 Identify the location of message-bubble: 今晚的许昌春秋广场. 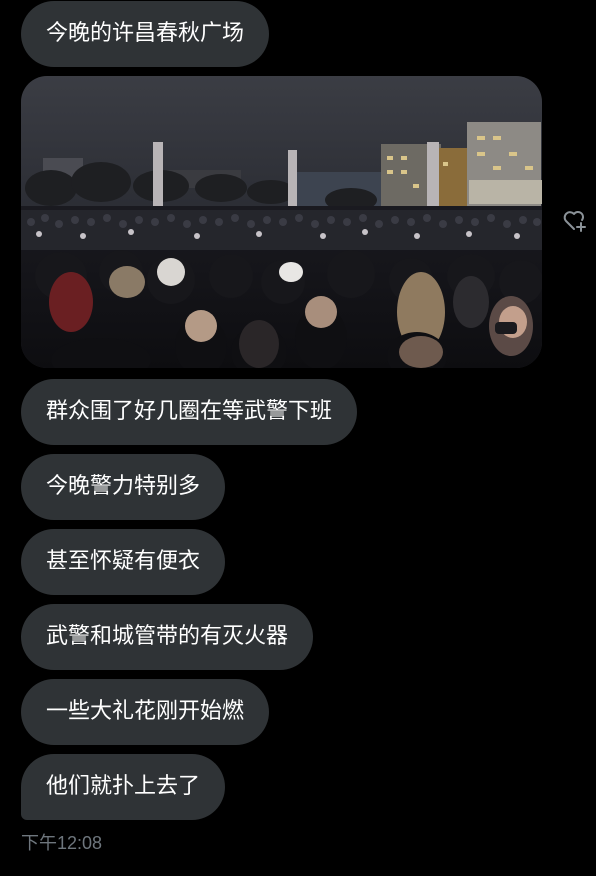
(145, 34).